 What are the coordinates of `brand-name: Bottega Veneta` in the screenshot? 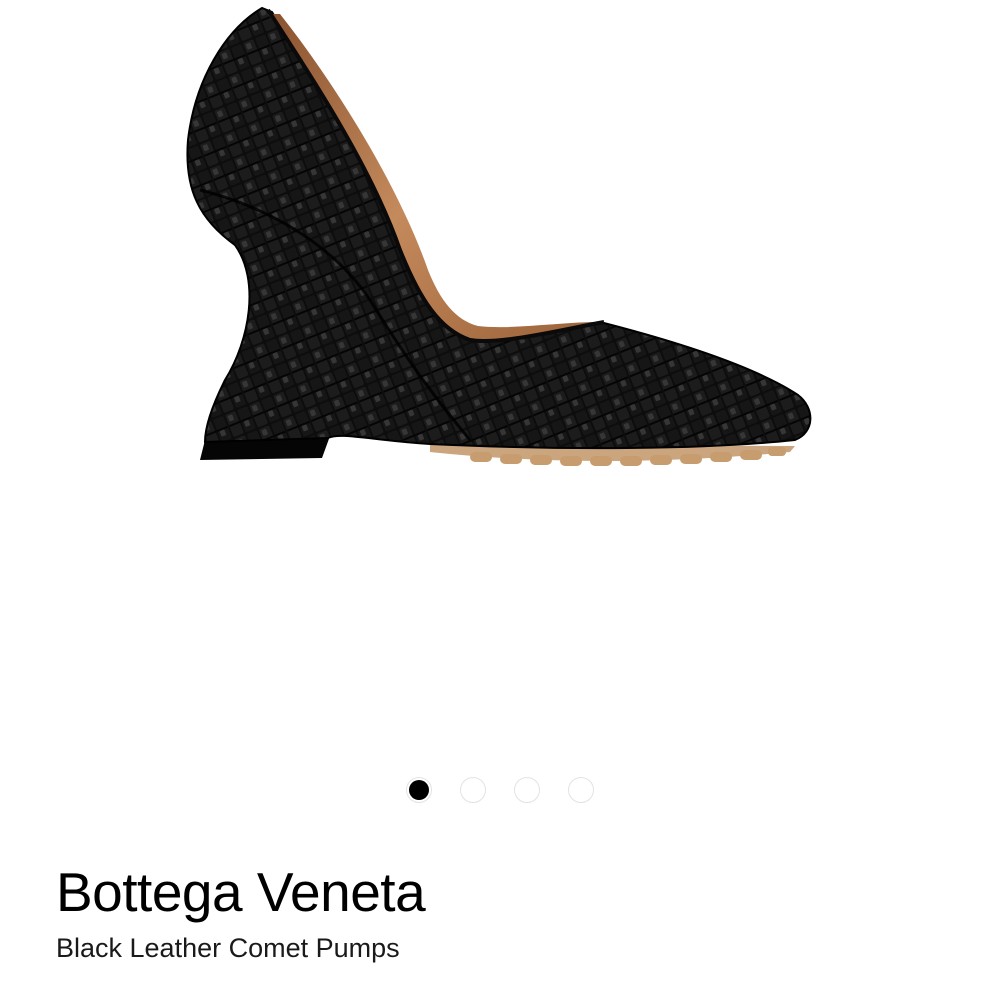 It's located at (241, 892).